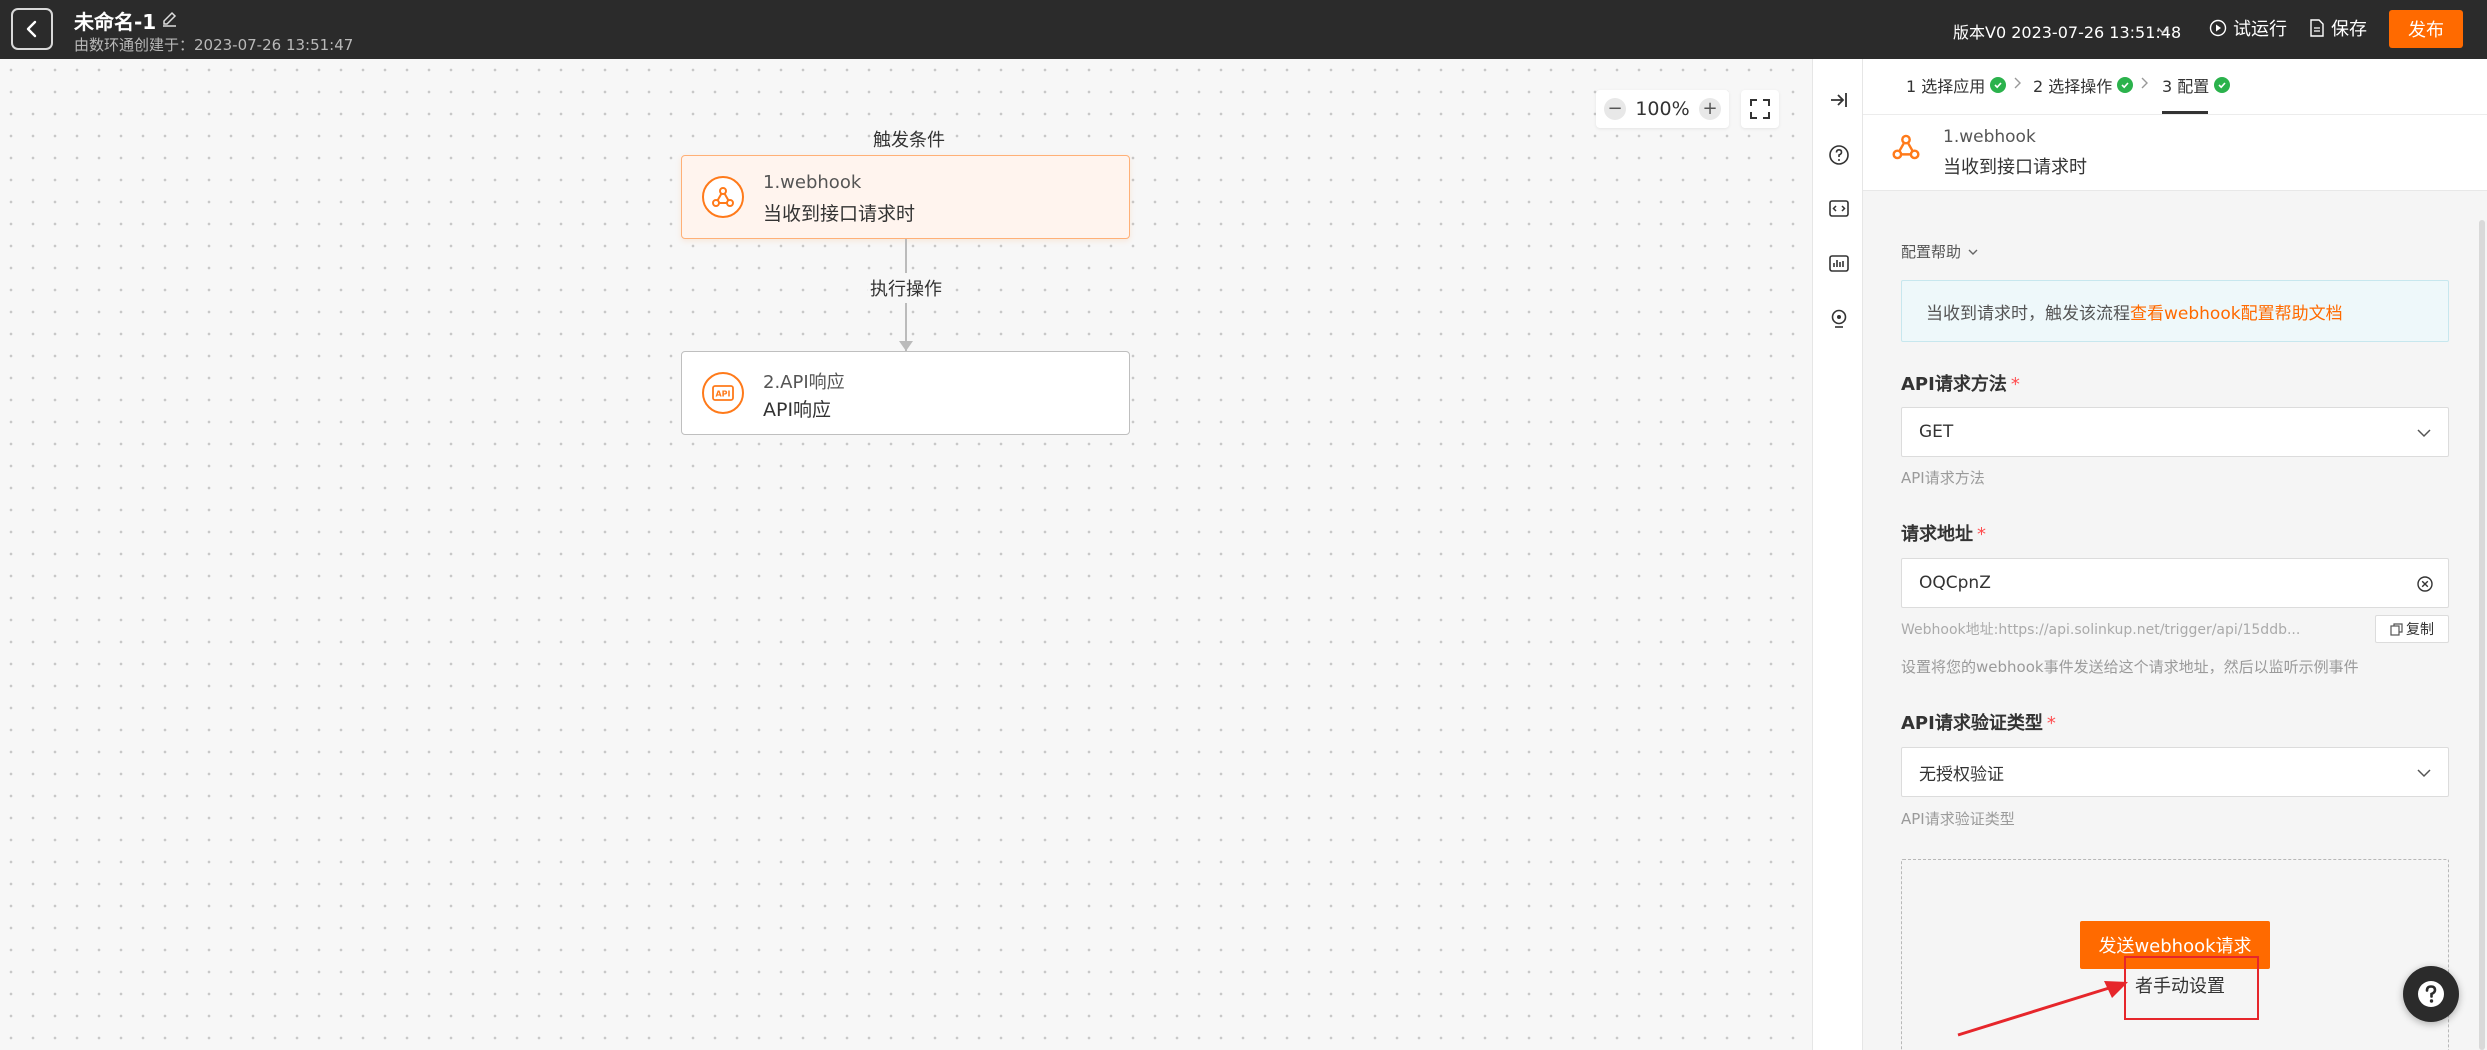 The height and width of the screenshot is (1050, 2487). What do you see at coordinates (2186, 86) in the screenshot?
I see `step-label: 3 配置` at bounding box center [2186, 86].